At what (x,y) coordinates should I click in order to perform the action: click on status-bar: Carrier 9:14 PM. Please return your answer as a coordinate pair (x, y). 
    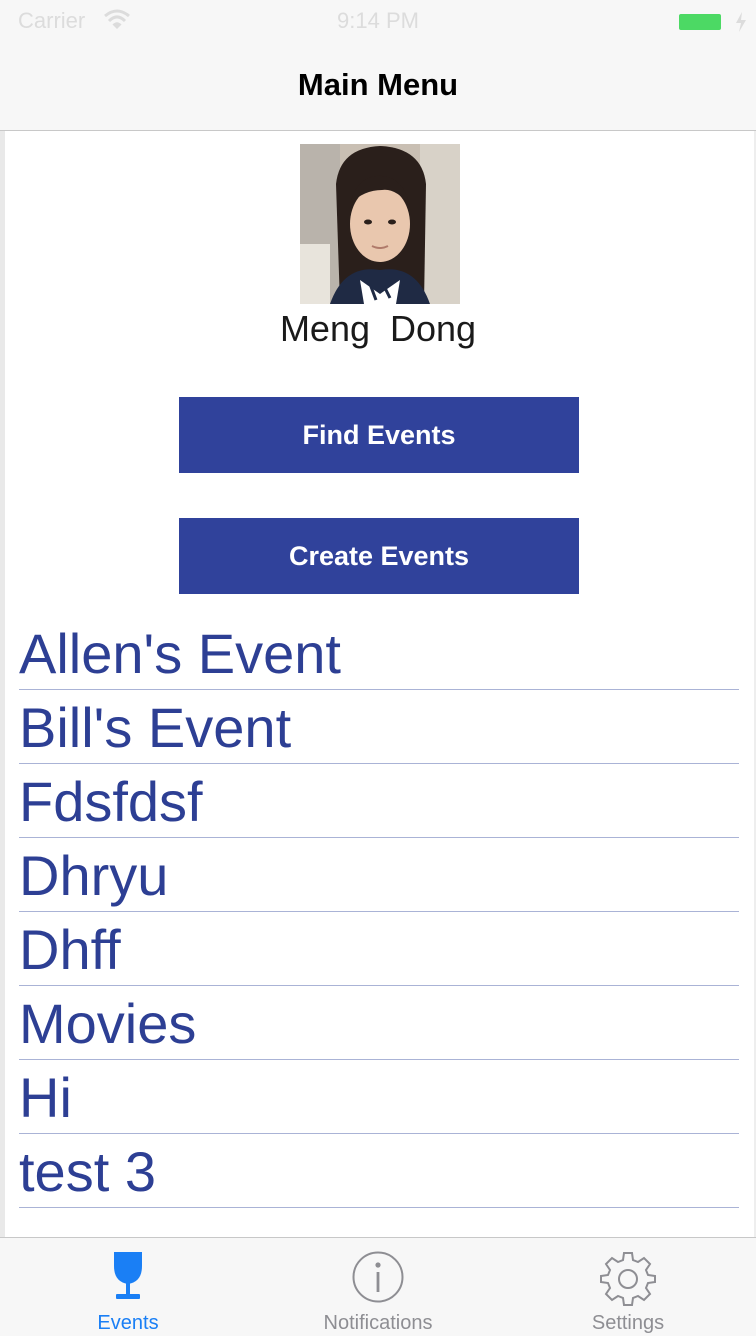
    Looking at the image, I should click on (378, 20).